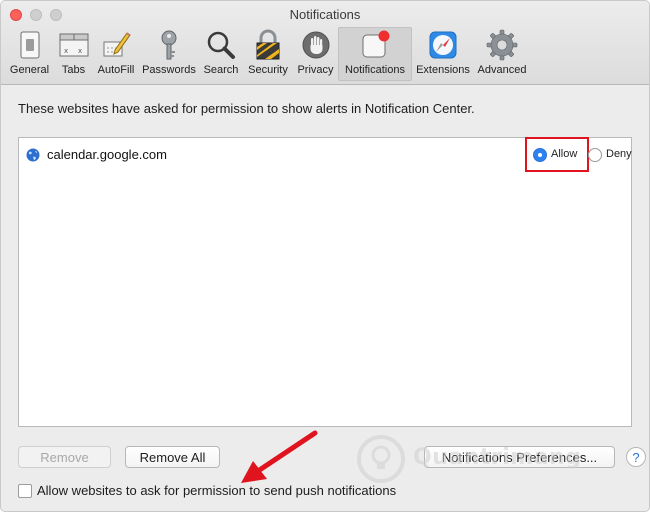 This screenshot has height=512, width=650. I want to click on toolbar-label-autofill: AutoFill, so click(116, 70).